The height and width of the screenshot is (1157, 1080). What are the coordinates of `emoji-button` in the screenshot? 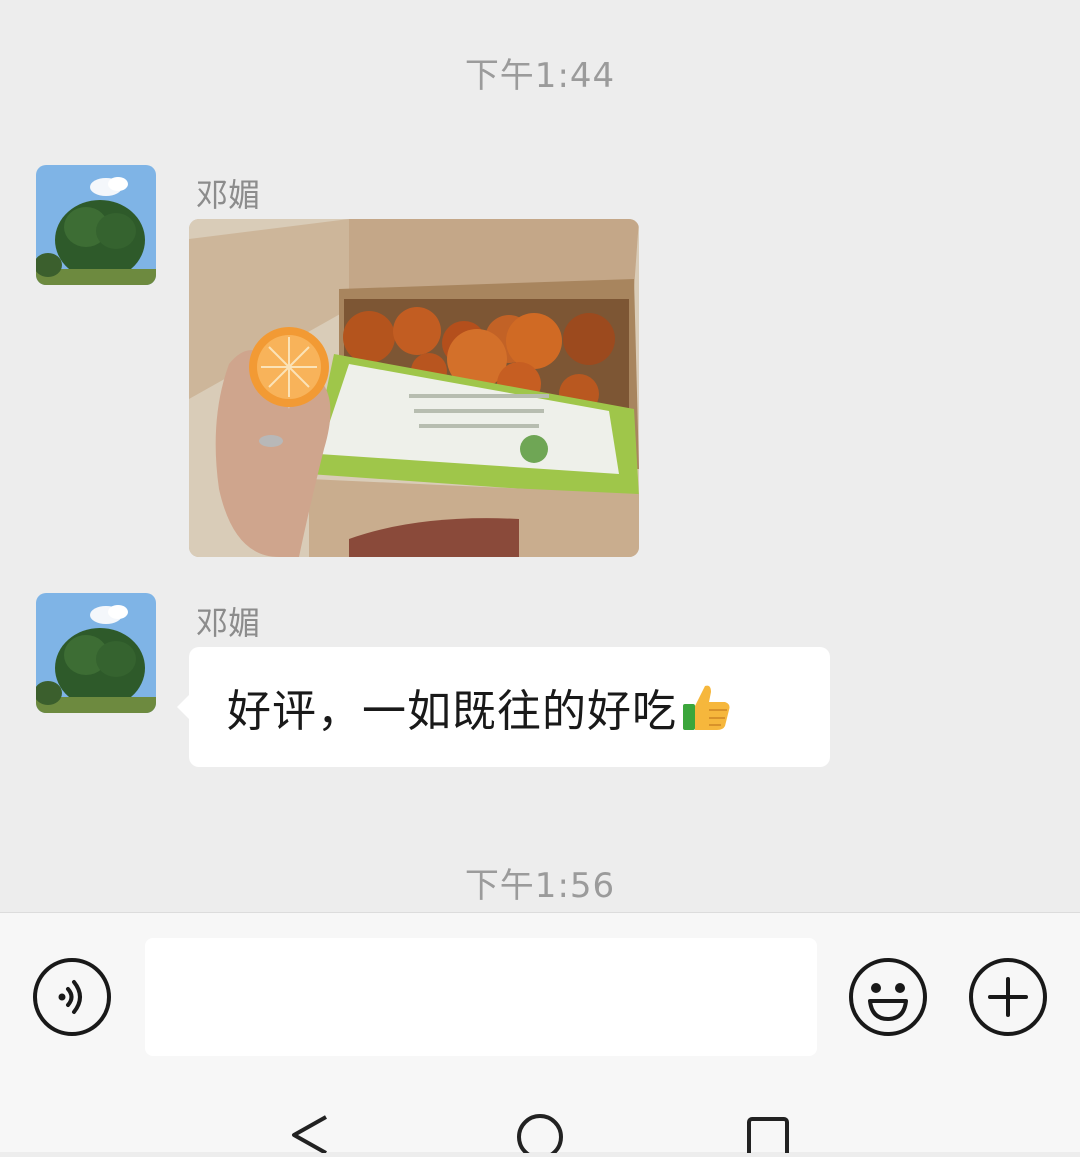 It's located at (888, 997).